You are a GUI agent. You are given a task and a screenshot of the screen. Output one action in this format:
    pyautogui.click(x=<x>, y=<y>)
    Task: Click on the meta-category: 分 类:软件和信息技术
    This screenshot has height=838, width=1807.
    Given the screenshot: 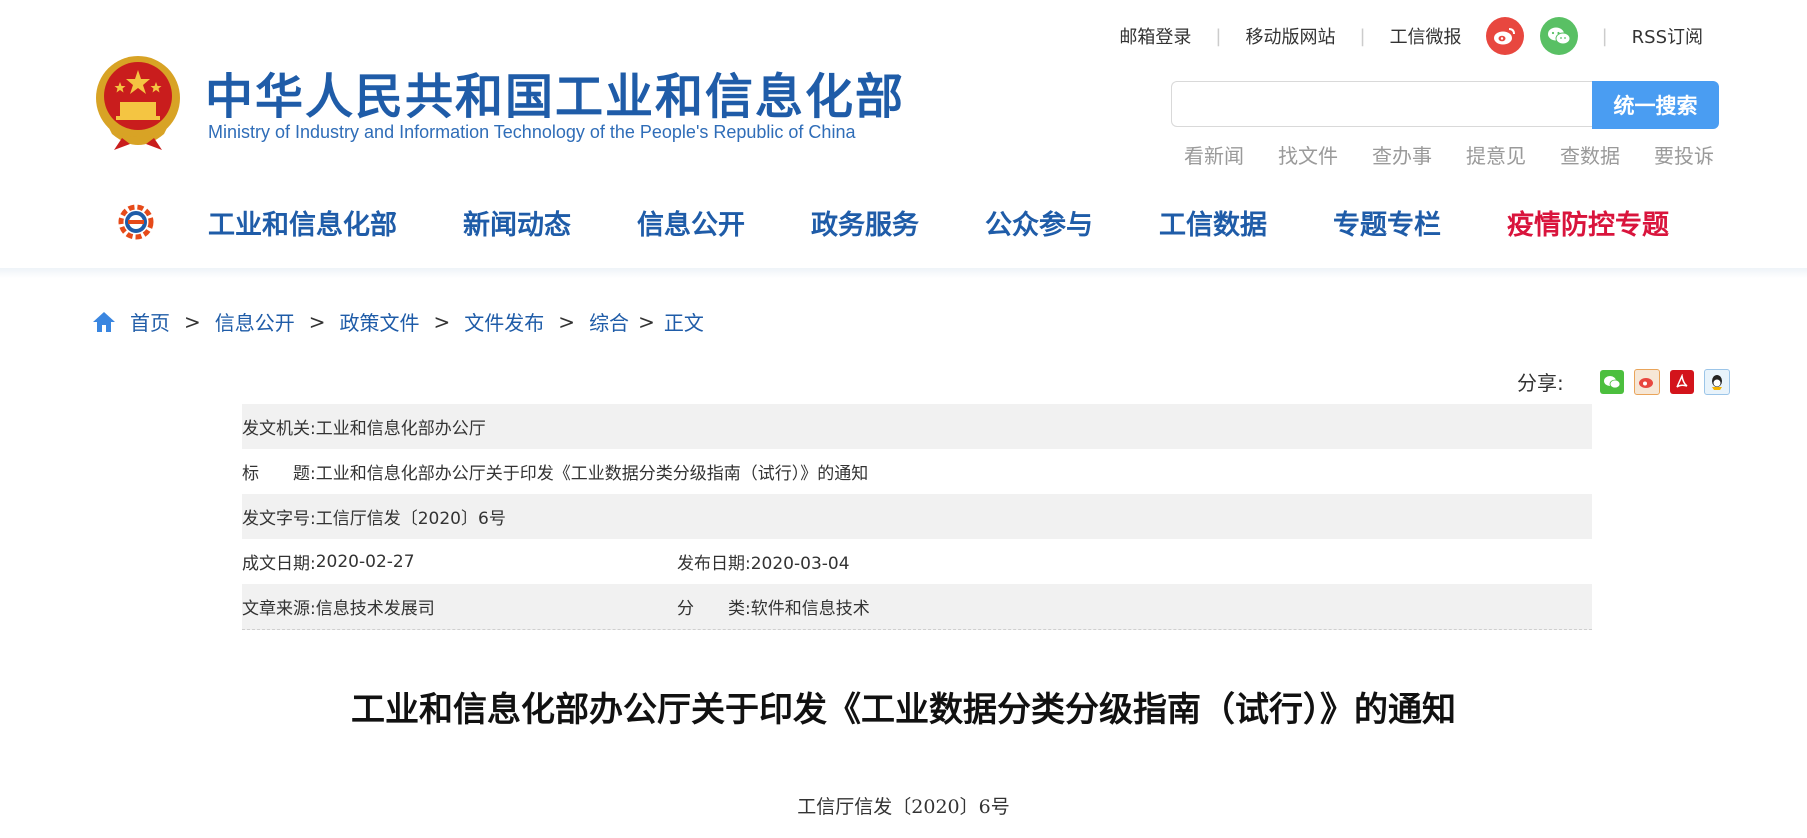 What is the action you would take?
    pyautogui.click(x=773, y=606)
    